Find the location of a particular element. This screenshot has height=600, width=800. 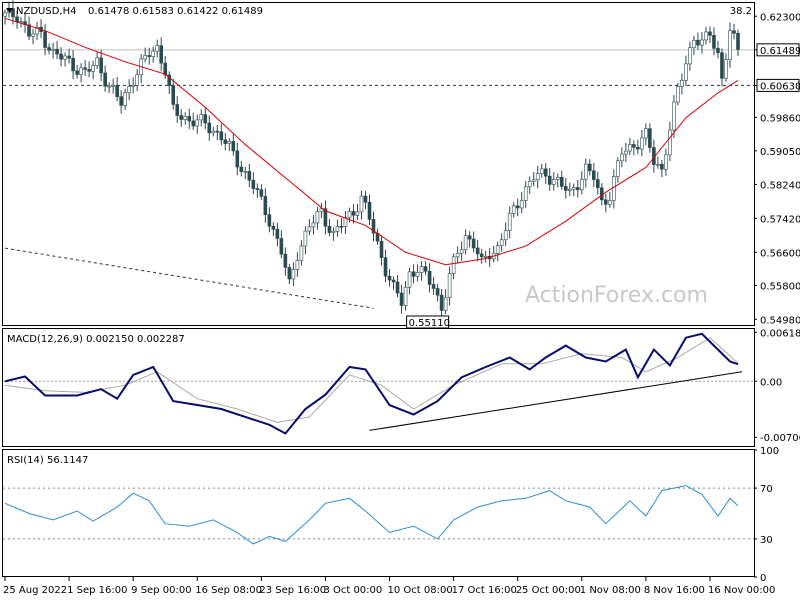

rsi-tick-label: 70 is located at coordinates (766, 489).